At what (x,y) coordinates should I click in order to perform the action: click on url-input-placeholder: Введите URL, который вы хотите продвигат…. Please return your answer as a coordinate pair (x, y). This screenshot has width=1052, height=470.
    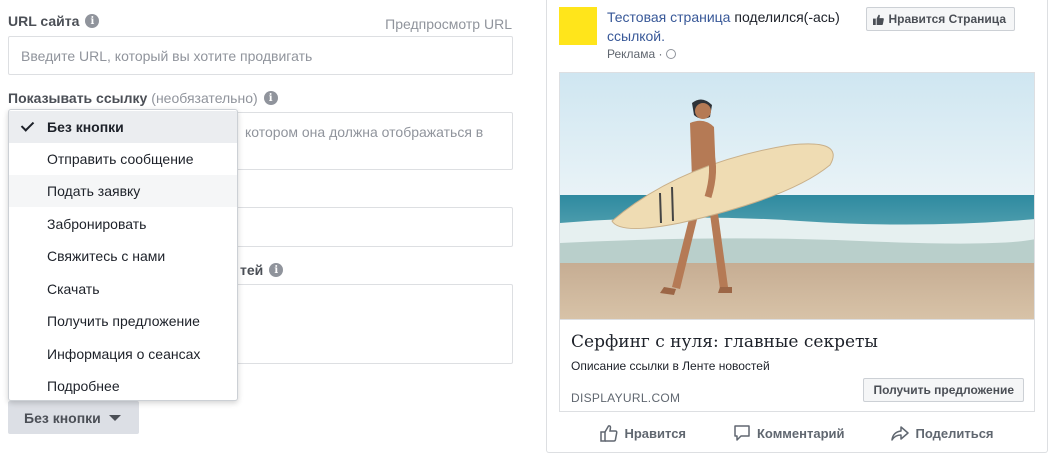
    Looking at the image, I should click on (167, 56).